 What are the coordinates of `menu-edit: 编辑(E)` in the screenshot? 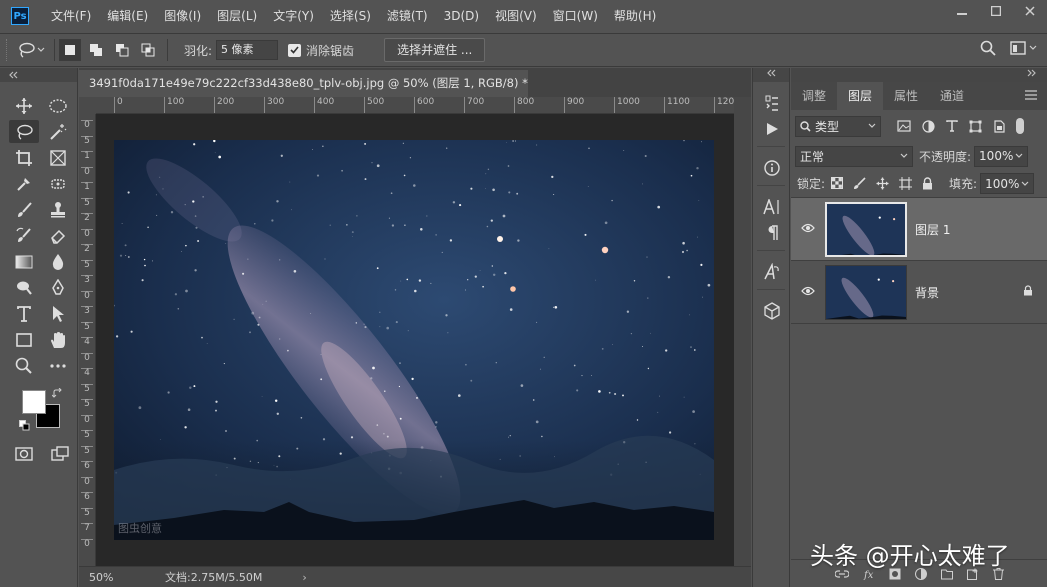 It's located at (127, 16).